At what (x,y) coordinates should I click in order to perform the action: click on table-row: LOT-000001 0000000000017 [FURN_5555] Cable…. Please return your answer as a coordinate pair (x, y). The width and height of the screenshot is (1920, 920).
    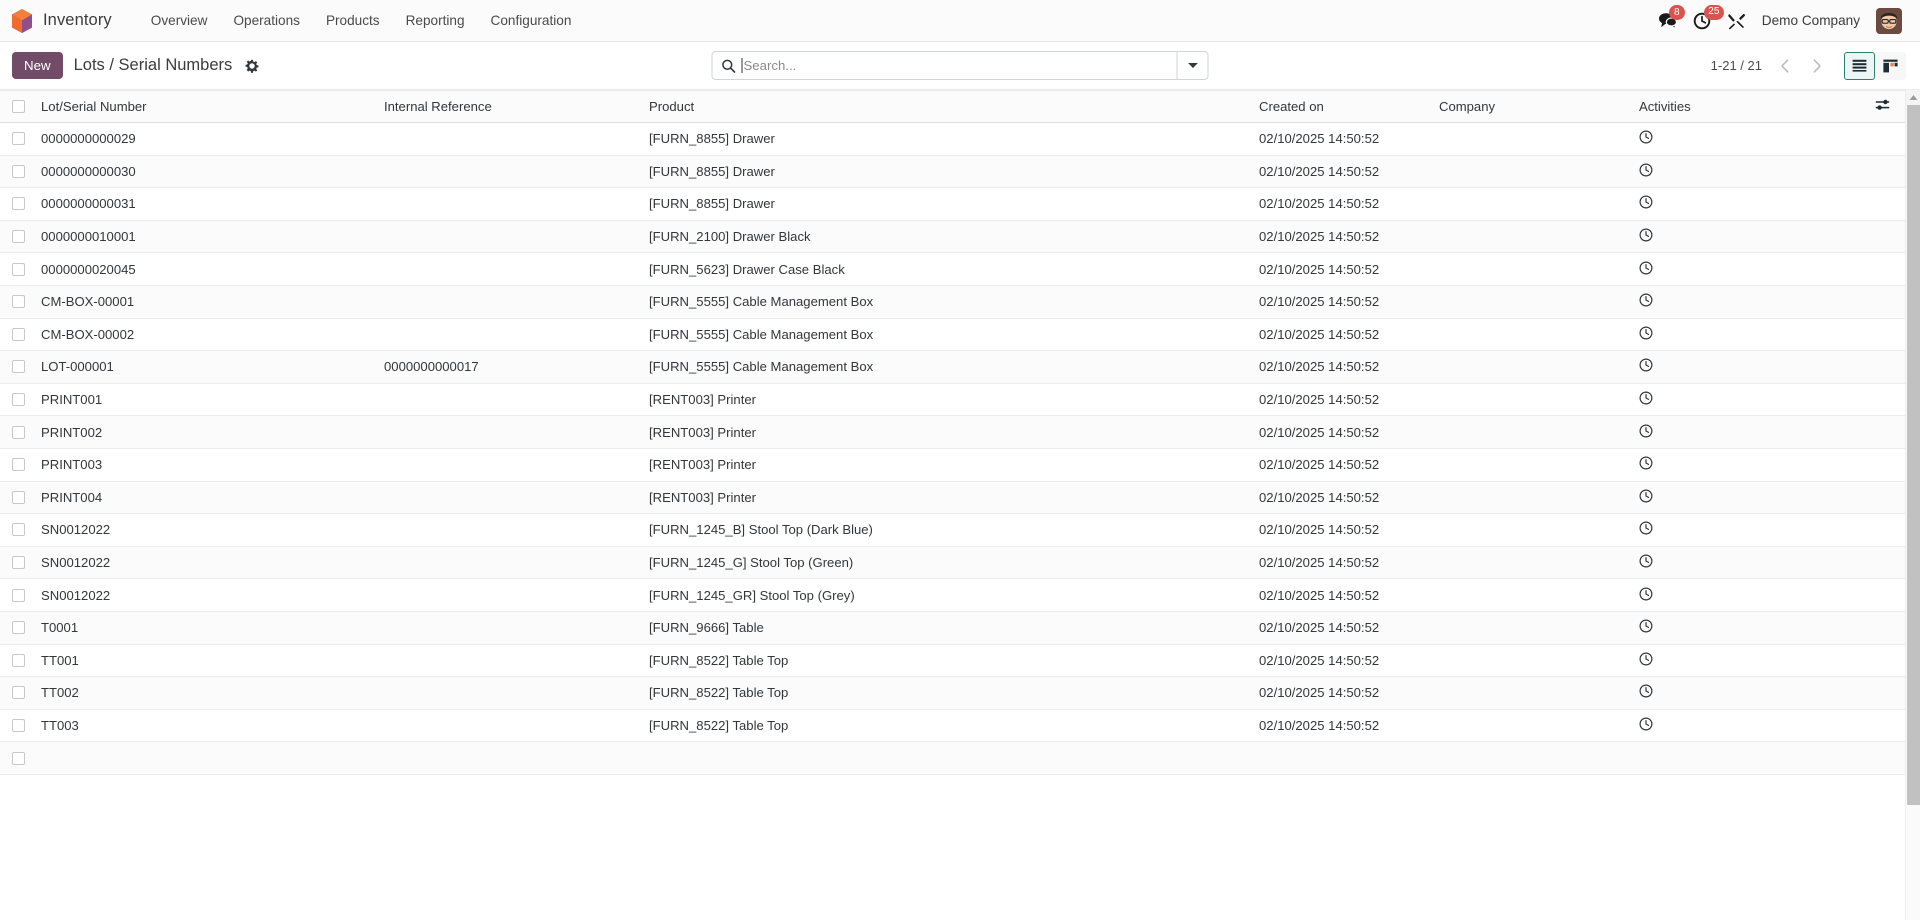
    Looking at the image, I should click on (953, 367).